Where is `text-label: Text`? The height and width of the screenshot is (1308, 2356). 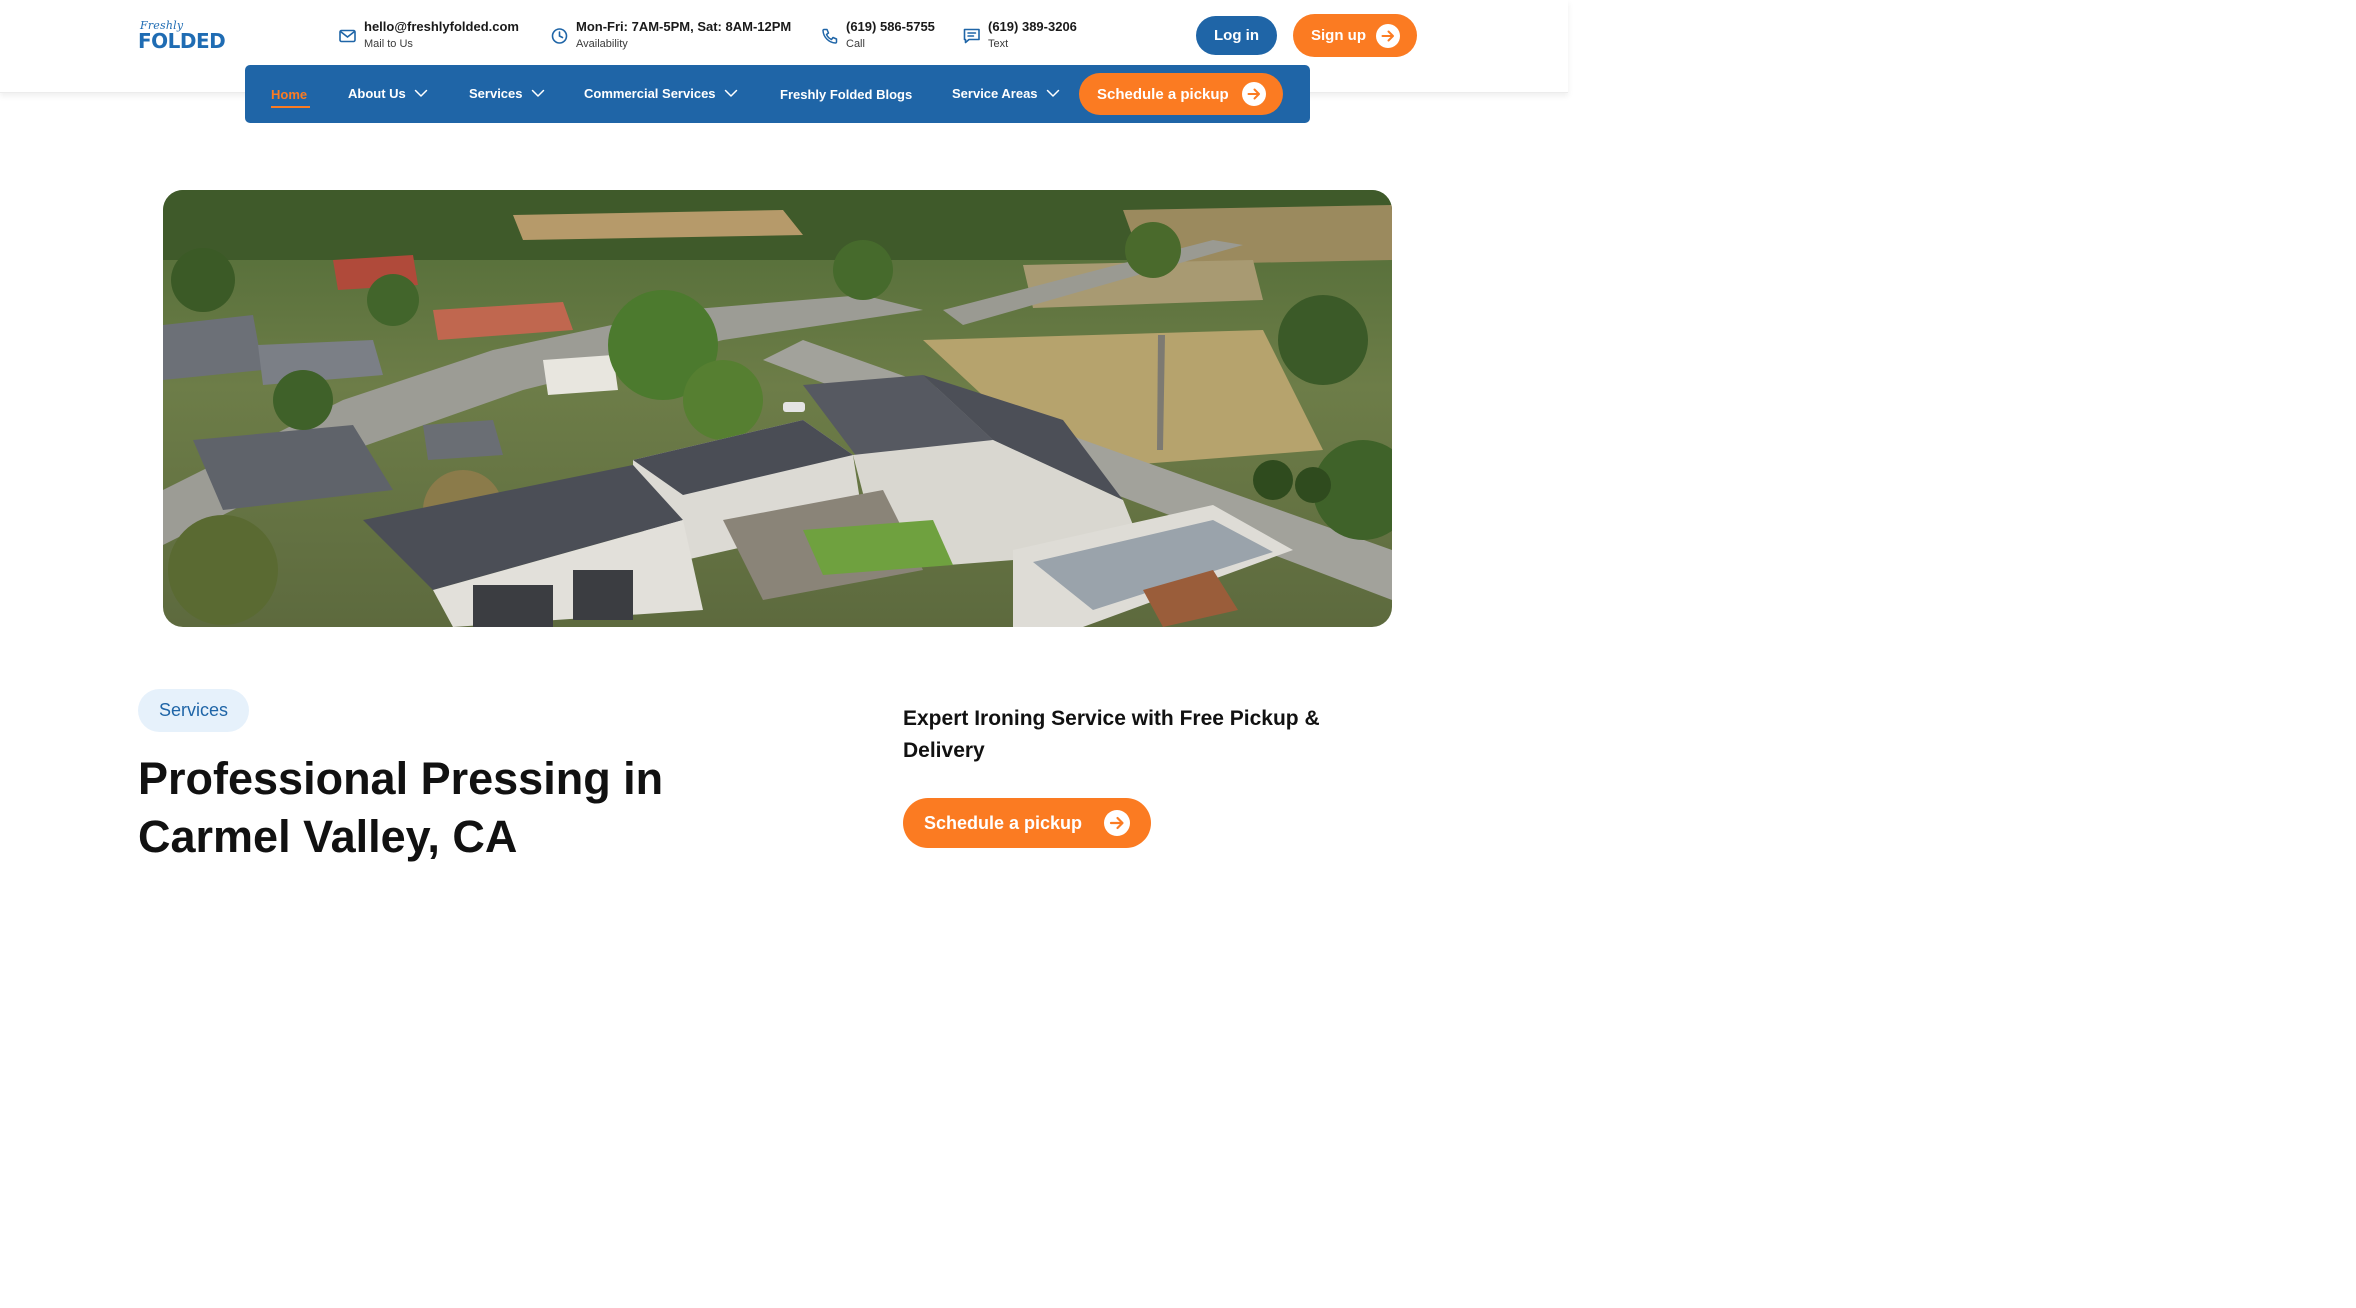
text-label: Text is located at coordinates (998, 44).